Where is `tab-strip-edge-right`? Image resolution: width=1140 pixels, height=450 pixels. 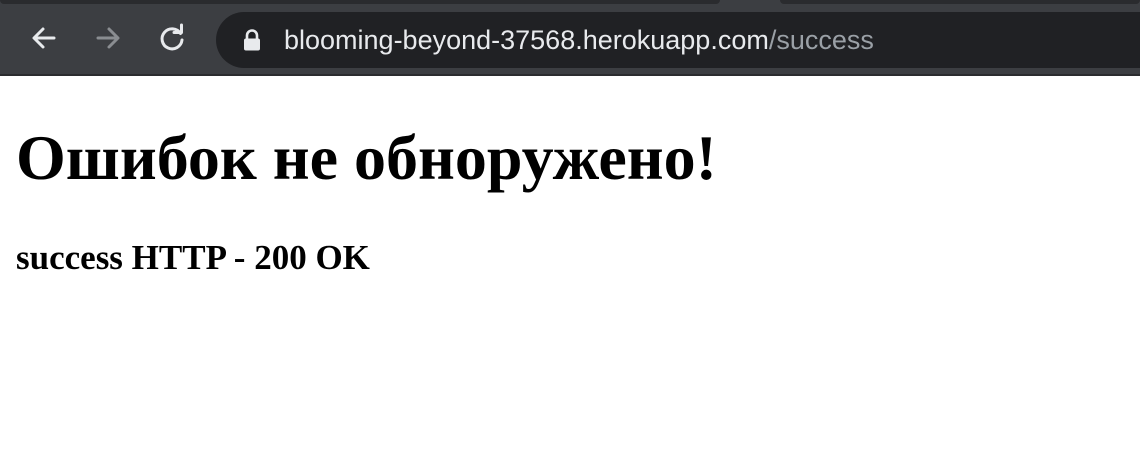
tab-strip-edge-right is located at coordinates (960, 2).